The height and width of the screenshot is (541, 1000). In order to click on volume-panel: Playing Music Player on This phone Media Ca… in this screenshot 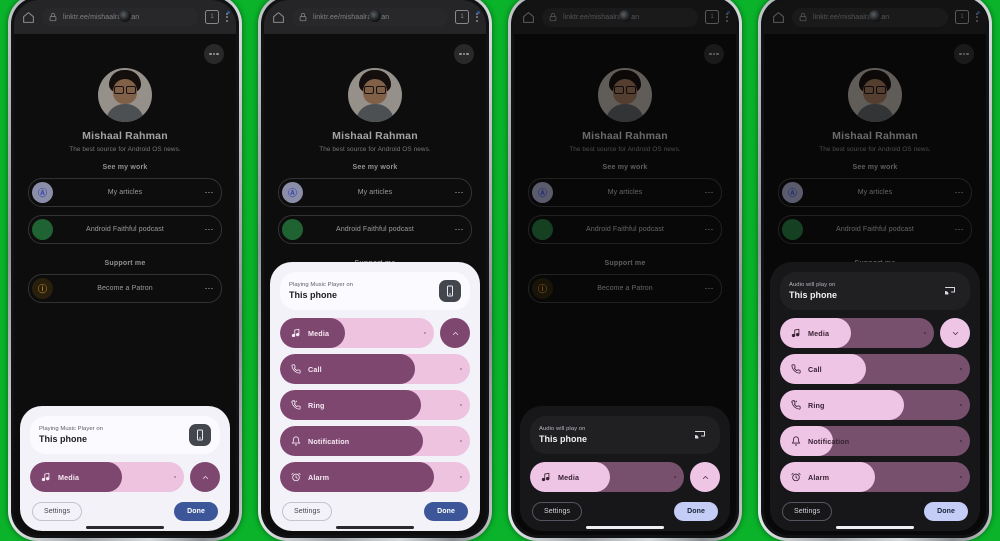, I will do `click(375, 396)`.